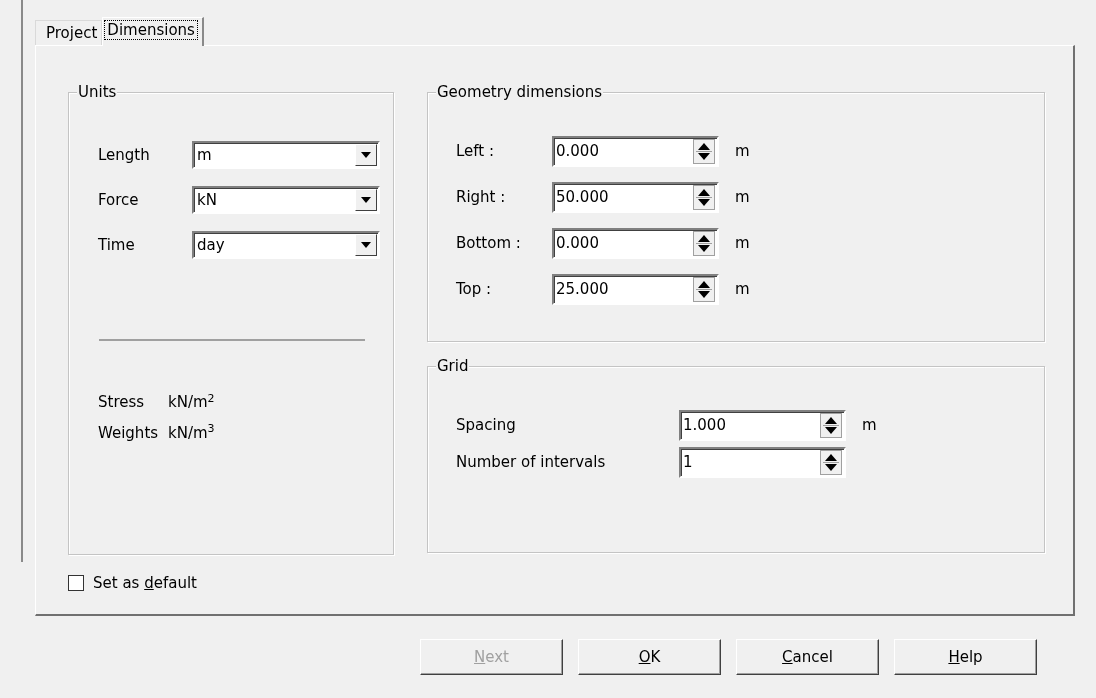 This screenshot has width=1096, height=698. I want to click on unit-value: kN/m$^{3}$, so click(191, 432).